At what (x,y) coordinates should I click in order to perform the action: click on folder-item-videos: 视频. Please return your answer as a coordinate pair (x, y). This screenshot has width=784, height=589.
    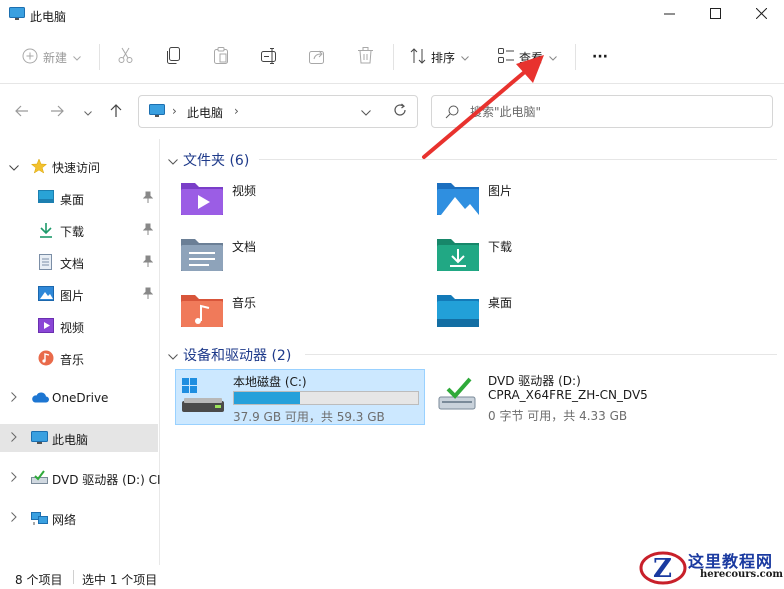
    Looking at the image, I should click on (286, 199).